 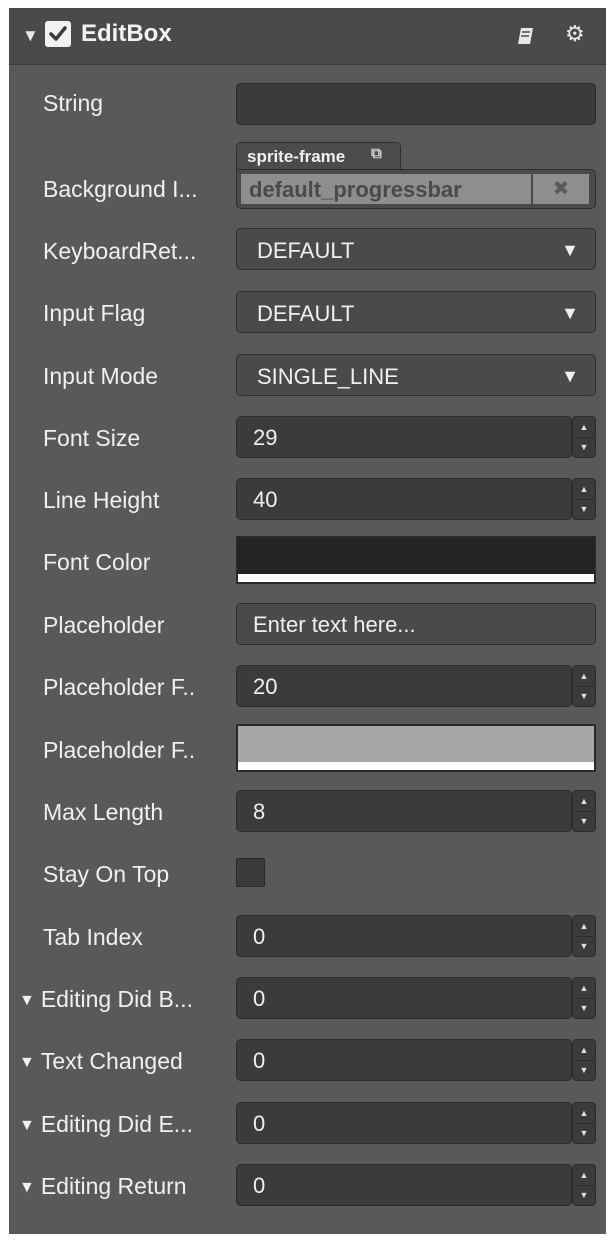 What do you see at coordinates (404, 499) in the screenshot?
I see `line-height-input: 40` at bounding box center [404, 499].